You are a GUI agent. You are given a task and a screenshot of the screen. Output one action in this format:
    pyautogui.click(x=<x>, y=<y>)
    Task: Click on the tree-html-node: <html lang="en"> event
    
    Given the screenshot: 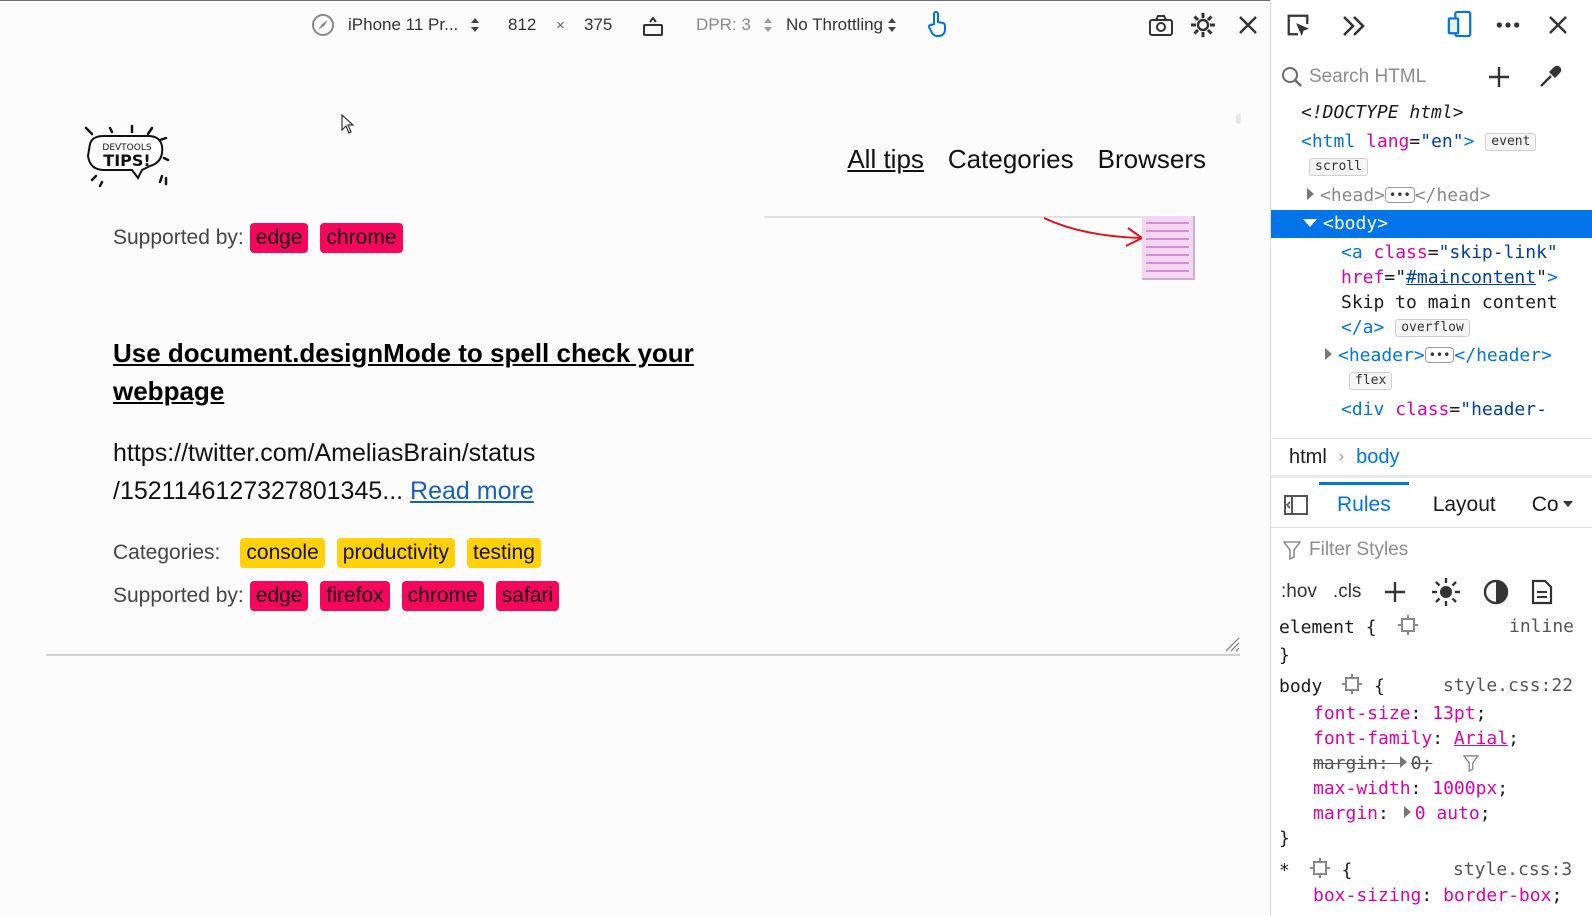 What is the action you would take?
    pyautogui.click(x=1431, y=141)
    